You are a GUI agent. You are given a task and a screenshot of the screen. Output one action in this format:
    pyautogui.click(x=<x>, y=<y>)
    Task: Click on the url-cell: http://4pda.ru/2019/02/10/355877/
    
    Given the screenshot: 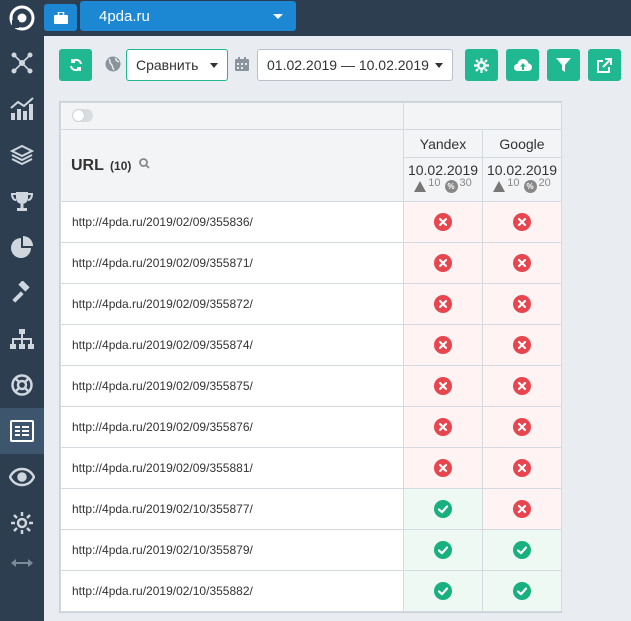 What is the action you would take?
    pyautogui.click(x=232, y=509)
    